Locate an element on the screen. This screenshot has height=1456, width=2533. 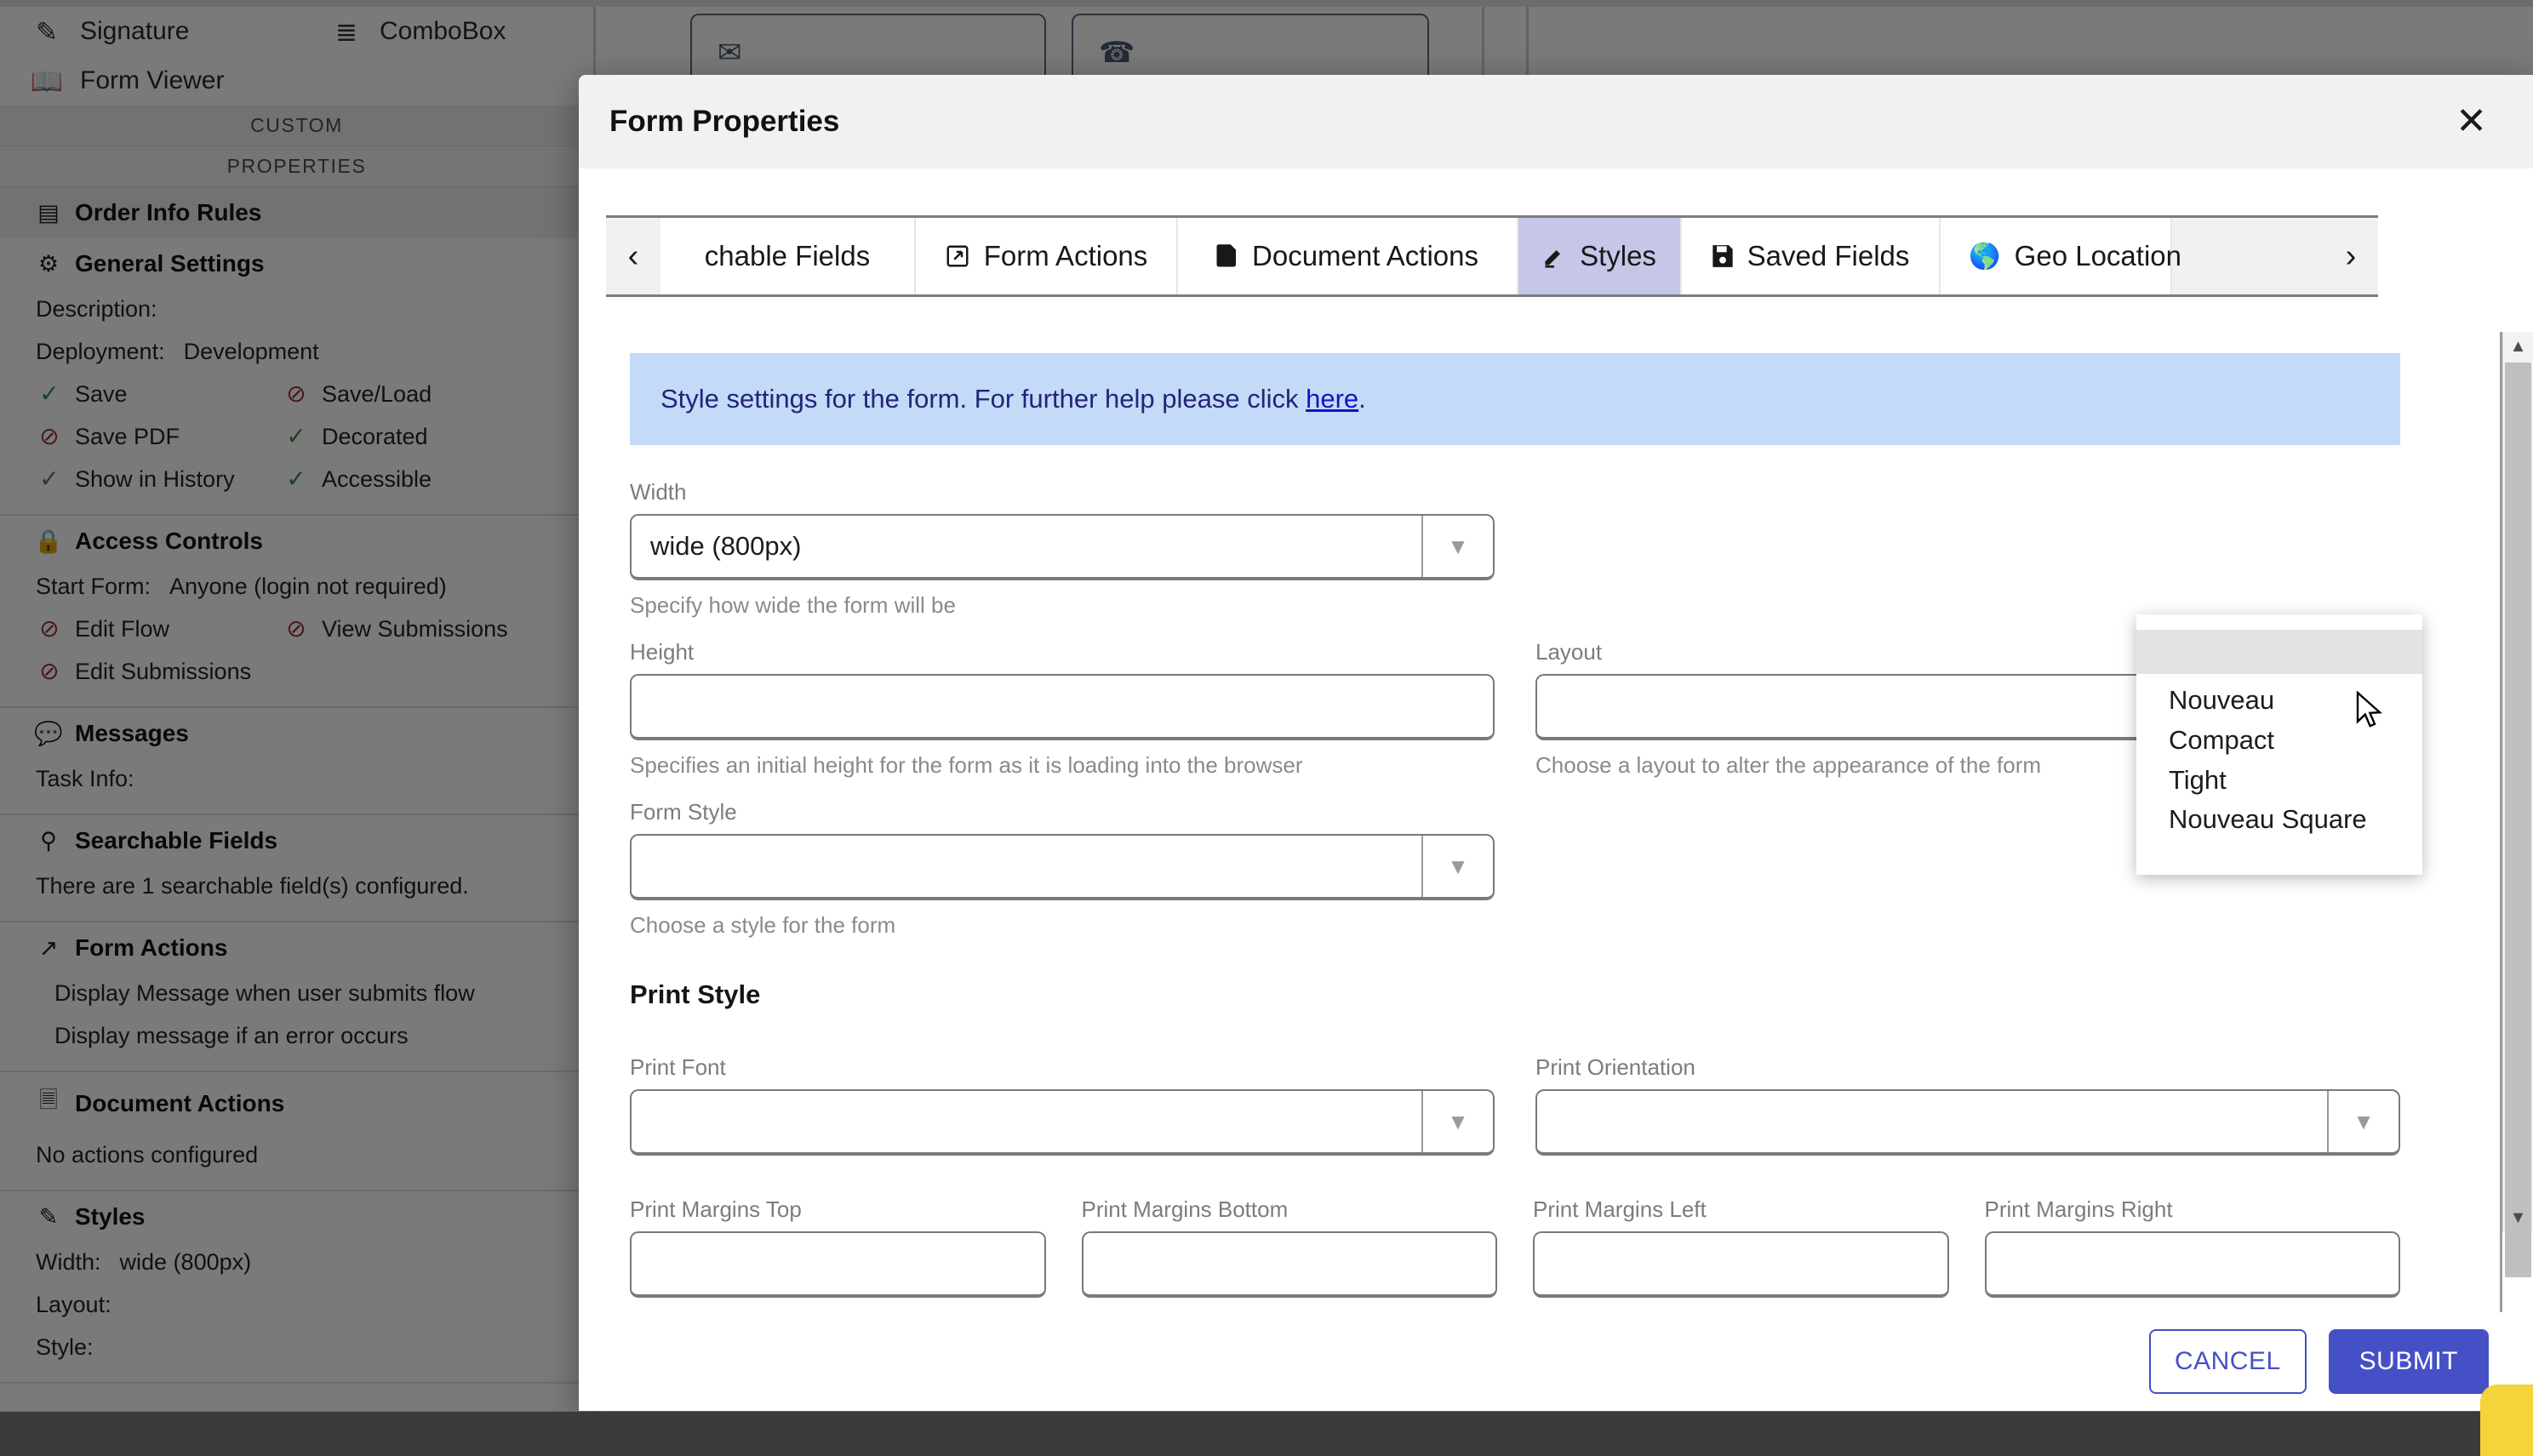
field-group-print-orientation: Print Orientation ▼ is located at coordinates (1968, 1105).